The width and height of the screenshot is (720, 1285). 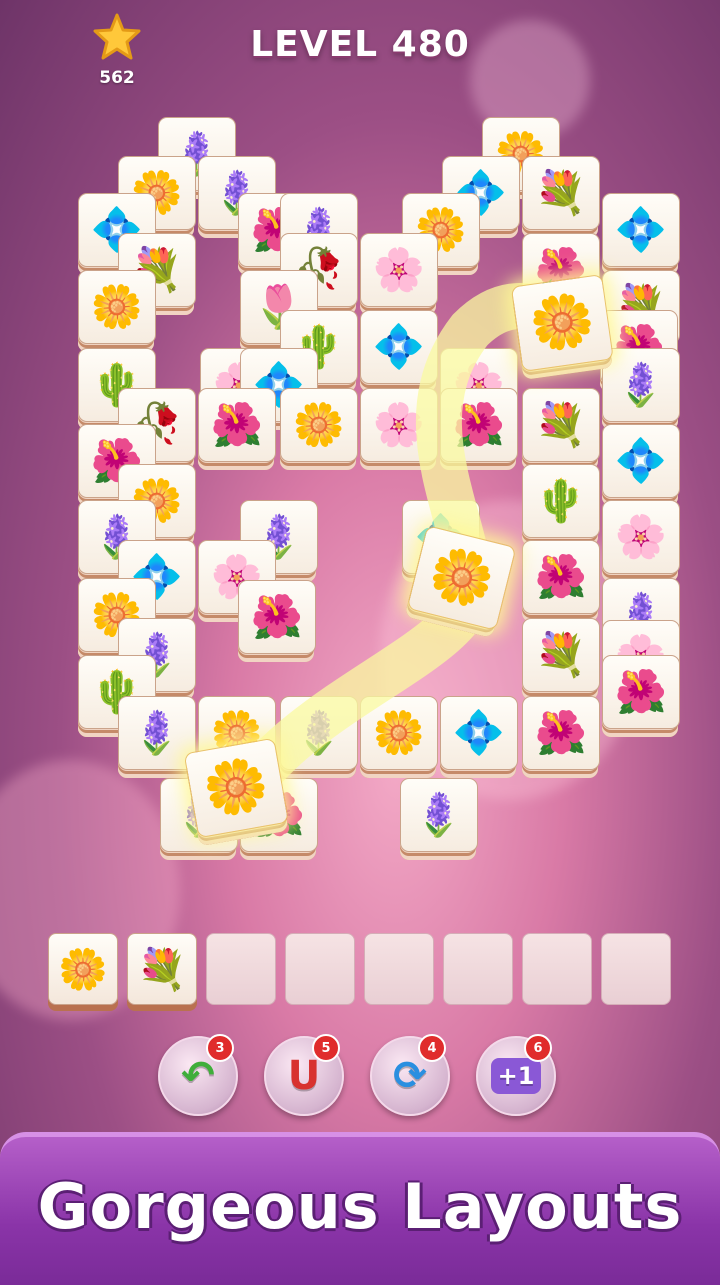 I want to click on magnet-booster-button: U5, so click(x=304, y=1075).